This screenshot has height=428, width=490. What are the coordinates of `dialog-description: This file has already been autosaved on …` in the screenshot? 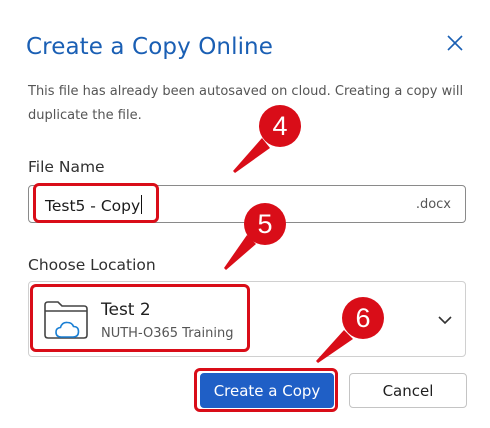 It's located at (246, 103).